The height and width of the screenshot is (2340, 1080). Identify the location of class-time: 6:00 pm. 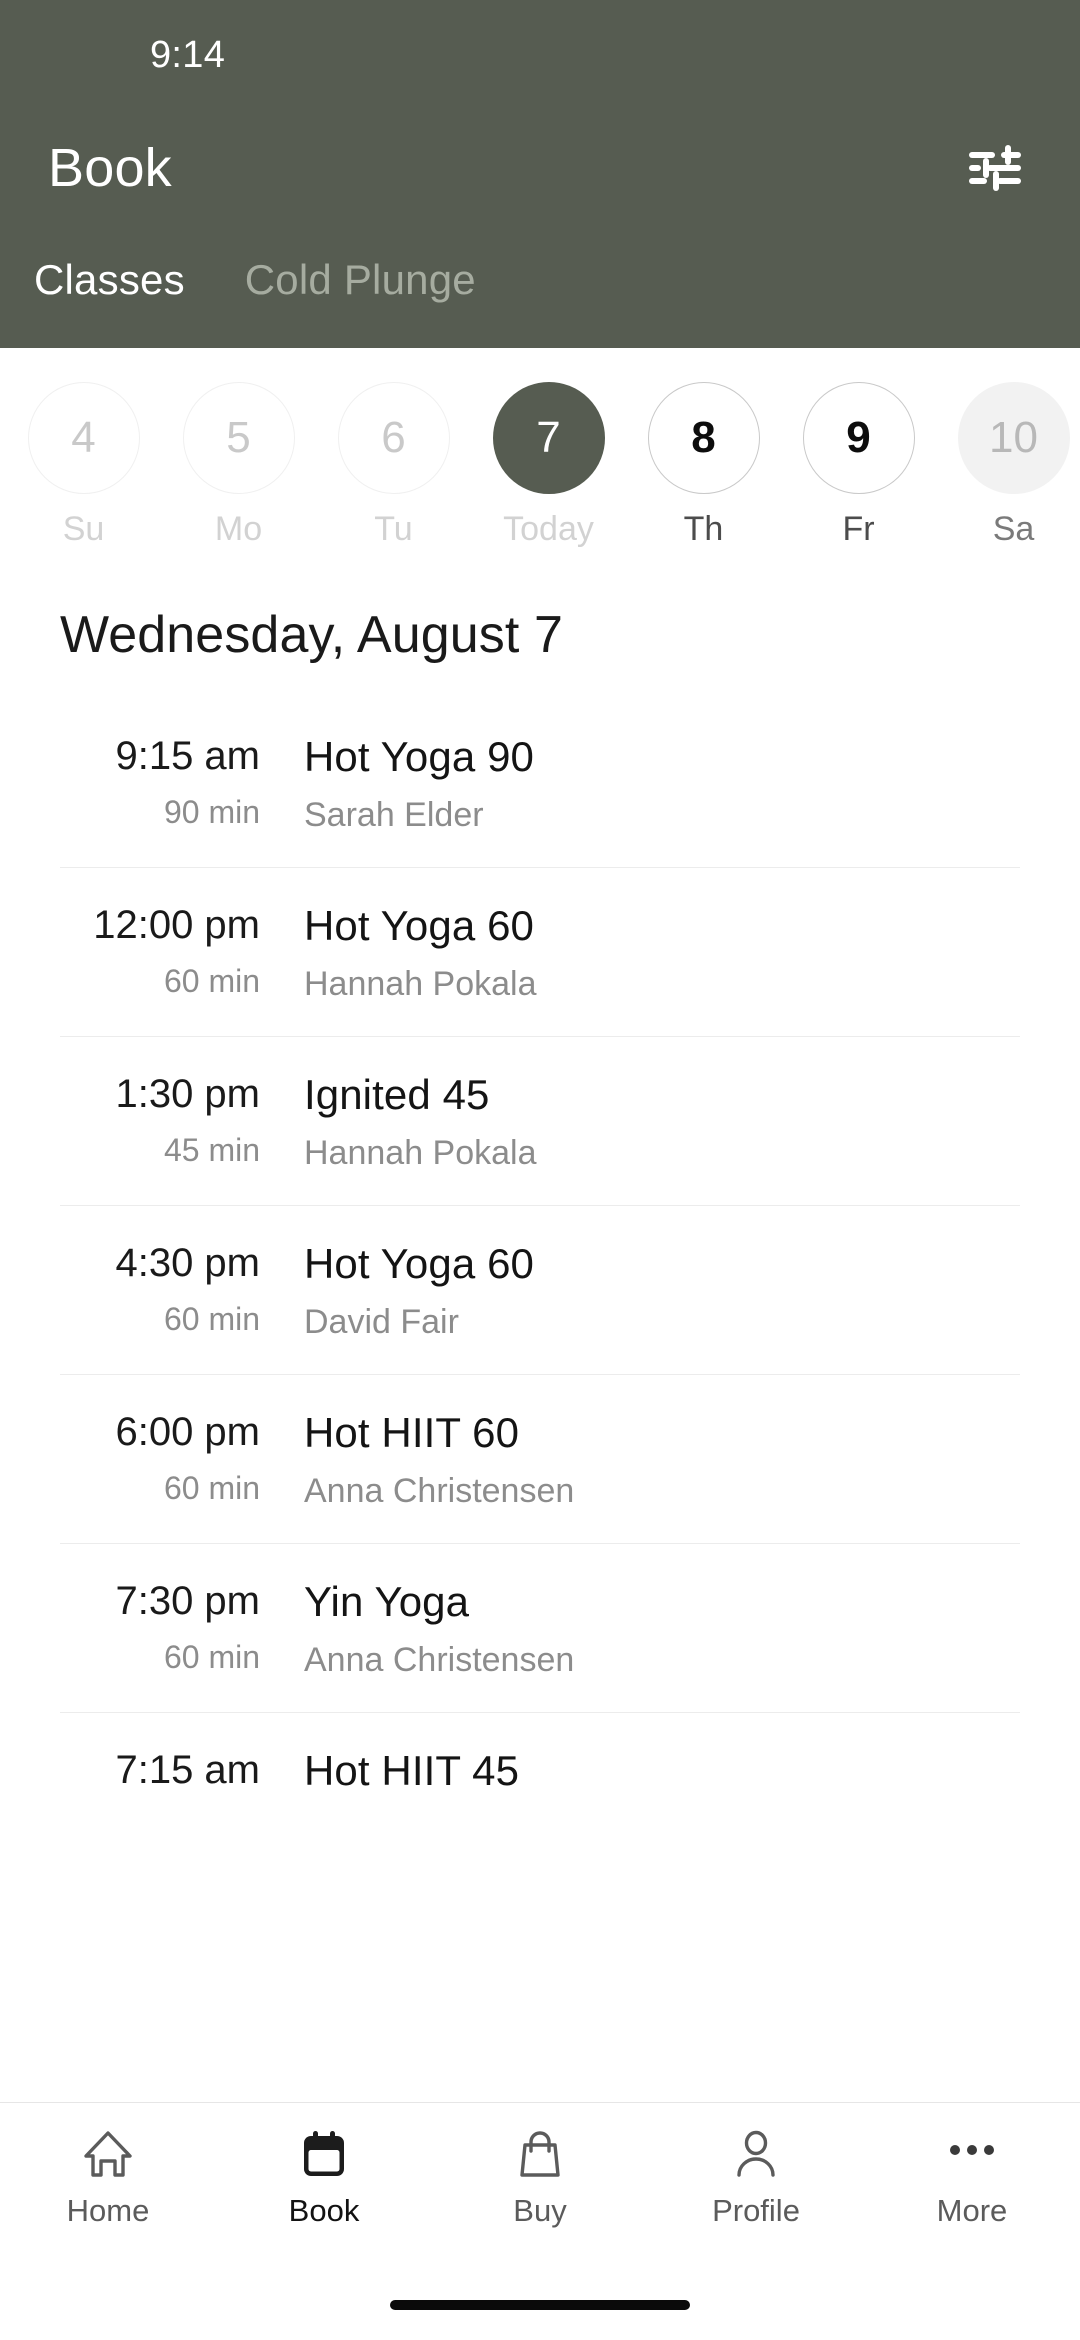
(187, 1432).